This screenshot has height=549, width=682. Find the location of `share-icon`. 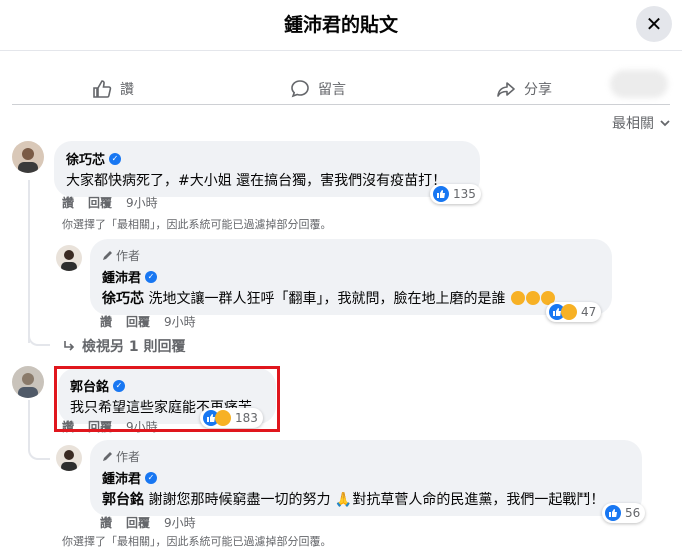

share-icon is located at coordinates (506, 89).